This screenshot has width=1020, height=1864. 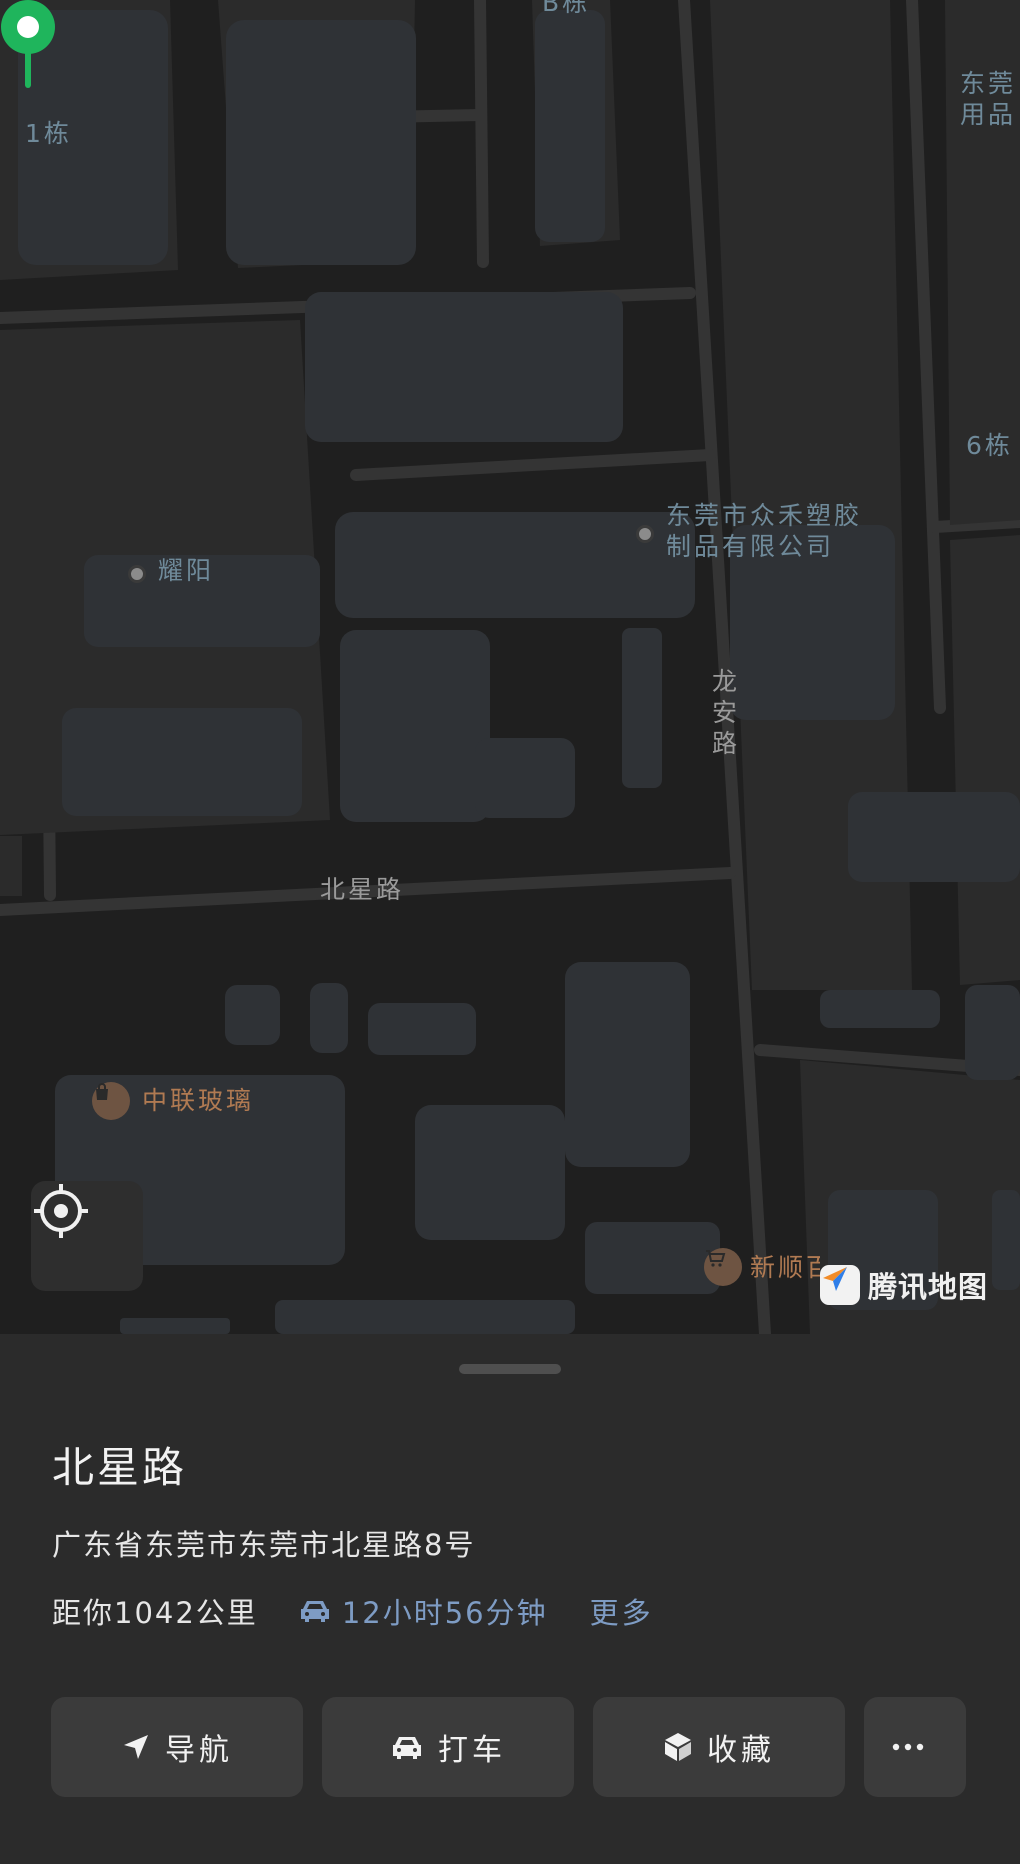 I want to click on place-address: 广东省东莞市东莞市北星路8号, so click(x=264, y=1545).